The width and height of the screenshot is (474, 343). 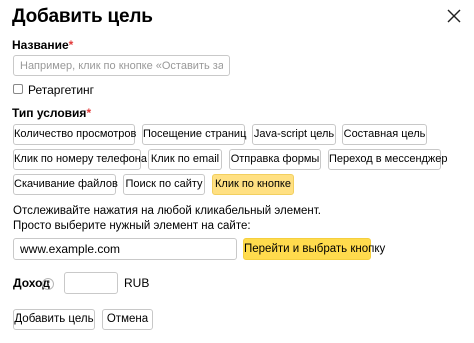 What do you see at coordinates (48, 284) in the screenshot?
I see `help-icon: ?` at bounding box center [48, 284].